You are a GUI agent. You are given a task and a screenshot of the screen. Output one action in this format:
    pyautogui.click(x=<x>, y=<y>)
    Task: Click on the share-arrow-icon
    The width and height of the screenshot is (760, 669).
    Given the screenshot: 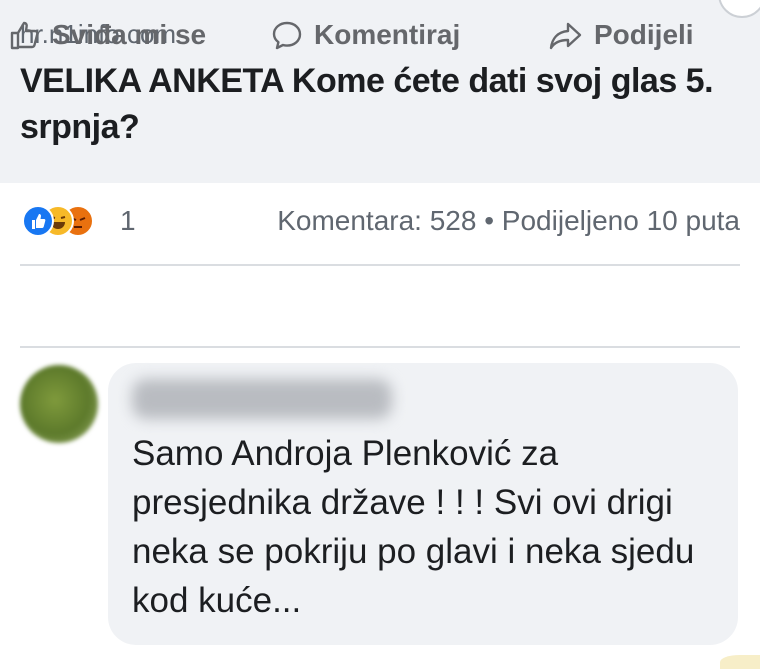 What is the action you would take?
    pyautogui.click(x=565, y=36)
    